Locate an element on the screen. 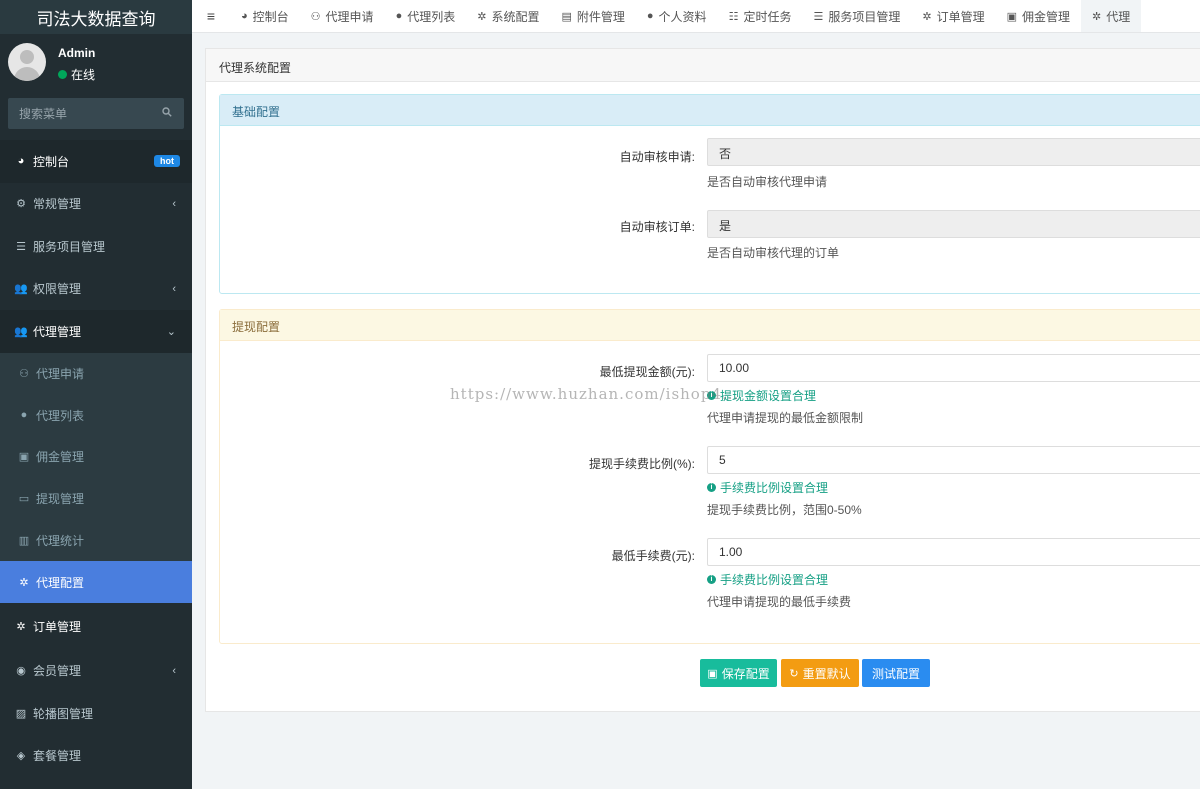 This screenshot has height=789, width=1200. tab-system-config: ✲ 系统配置 is located at coordinates (508, 16).